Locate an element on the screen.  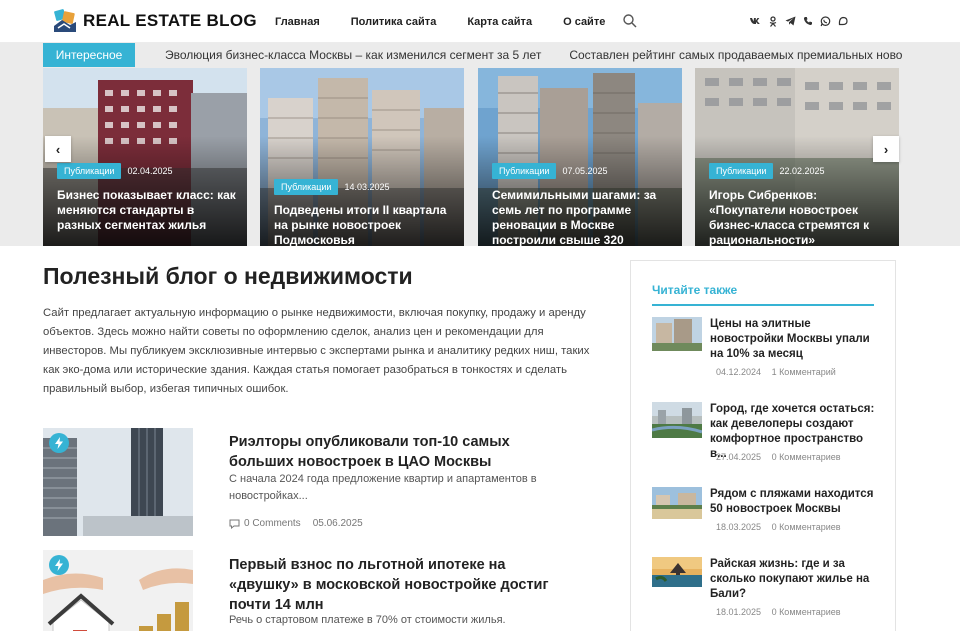
card-meta: Публикации 07.05.2025 is located at coordinates (550, 171).